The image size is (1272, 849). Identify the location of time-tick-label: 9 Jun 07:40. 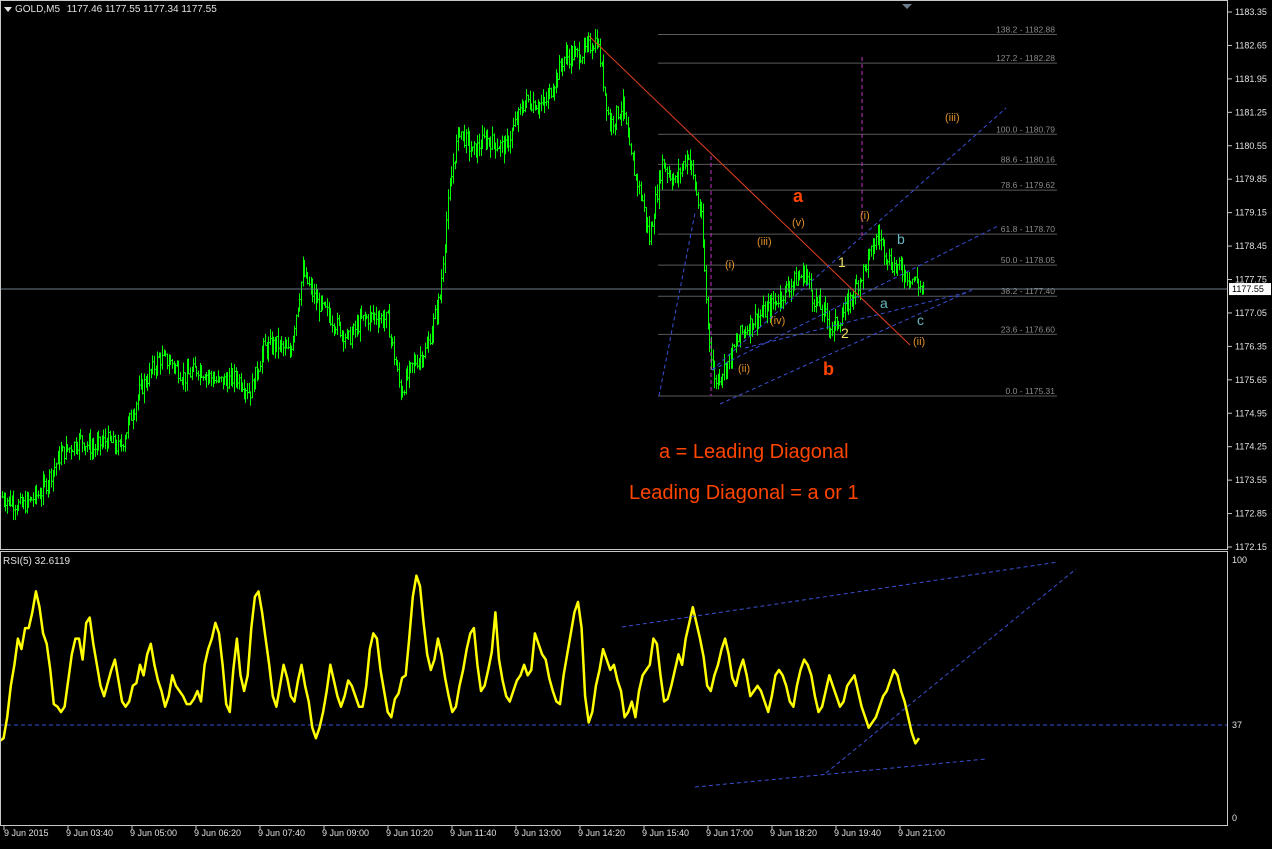
(281, 833).